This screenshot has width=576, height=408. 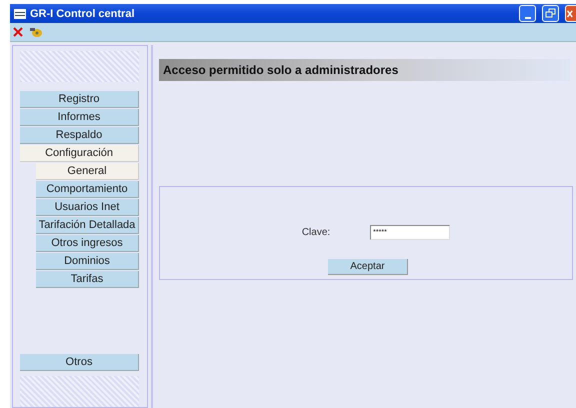 What do you see at coordinates (316, 232) in the screenshot?
I see `field-label: Clave:` at bounding box center [316, 232].